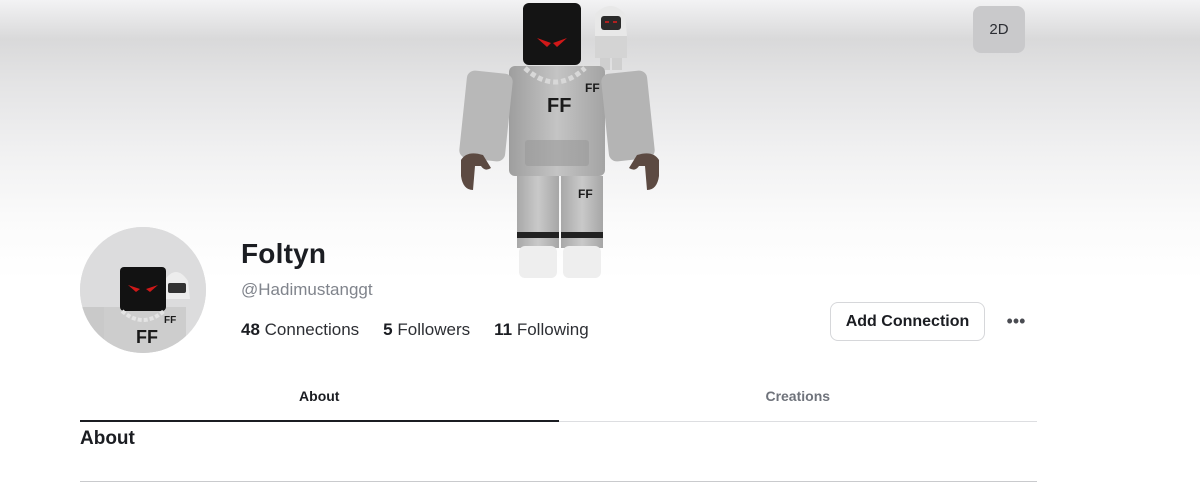 The height and width of the screenshot is (486, 1200). I want to click on view-2d-toggle-button: 2D, so click(999, 29).